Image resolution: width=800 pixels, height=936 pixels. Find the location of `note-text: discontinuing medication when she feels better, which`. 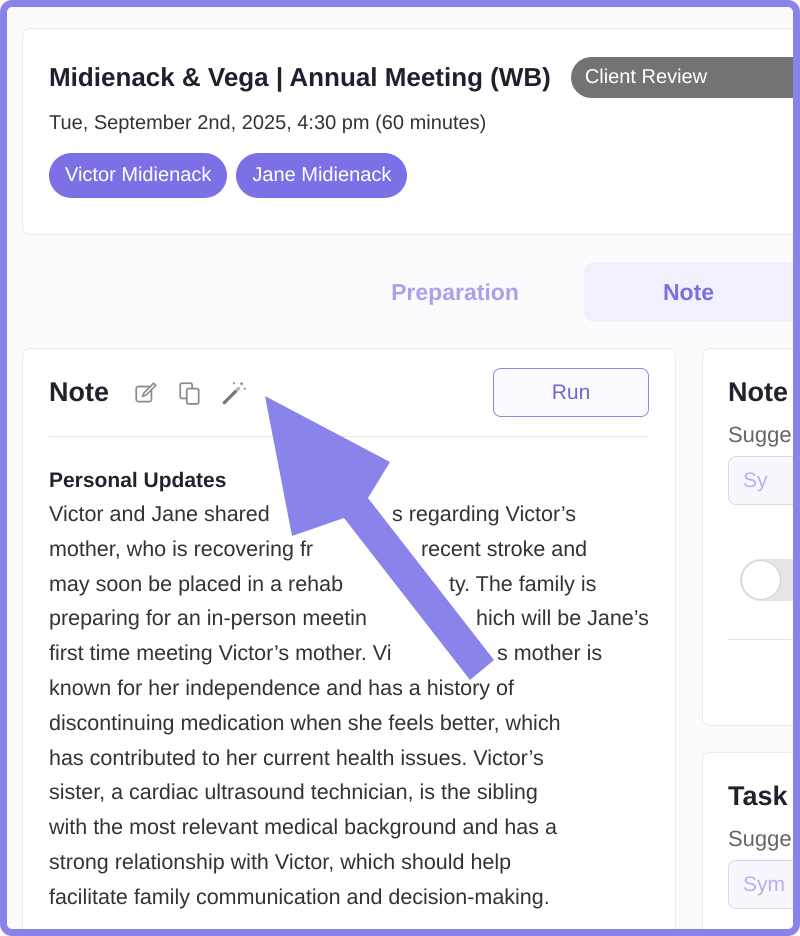

note-text: discontinuing medication when she feels better, which is located at coordinates (305, 723).